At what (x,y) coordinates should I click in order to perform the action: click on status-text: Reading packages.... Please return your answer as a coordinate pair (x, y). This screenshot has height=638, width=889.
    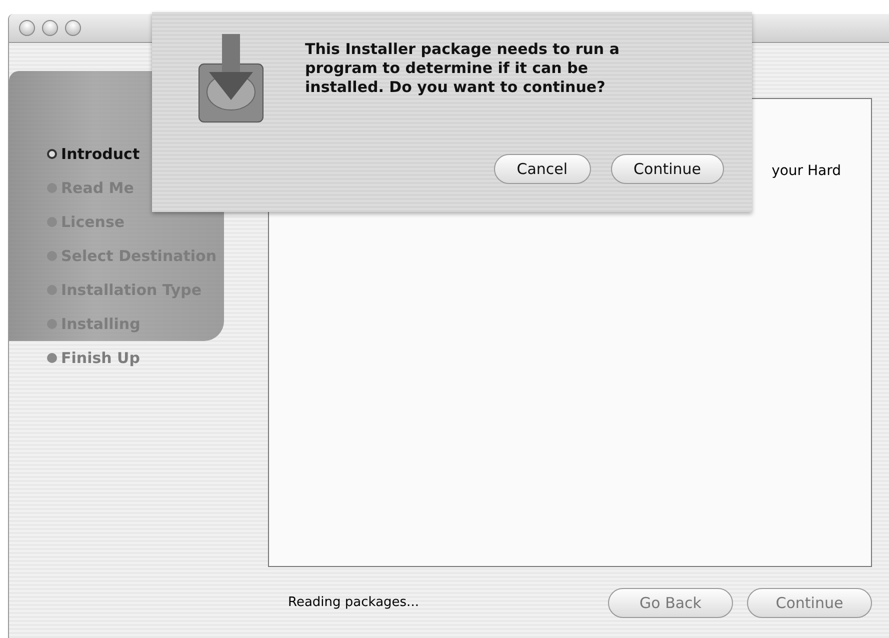
    Looking at the image, I should click on (354, 602).